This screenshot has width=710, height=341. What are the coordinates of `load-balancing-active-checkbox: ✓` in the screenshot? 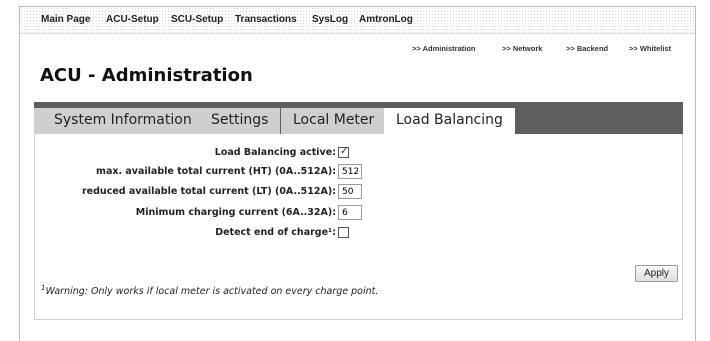 It's located at (343, 152).